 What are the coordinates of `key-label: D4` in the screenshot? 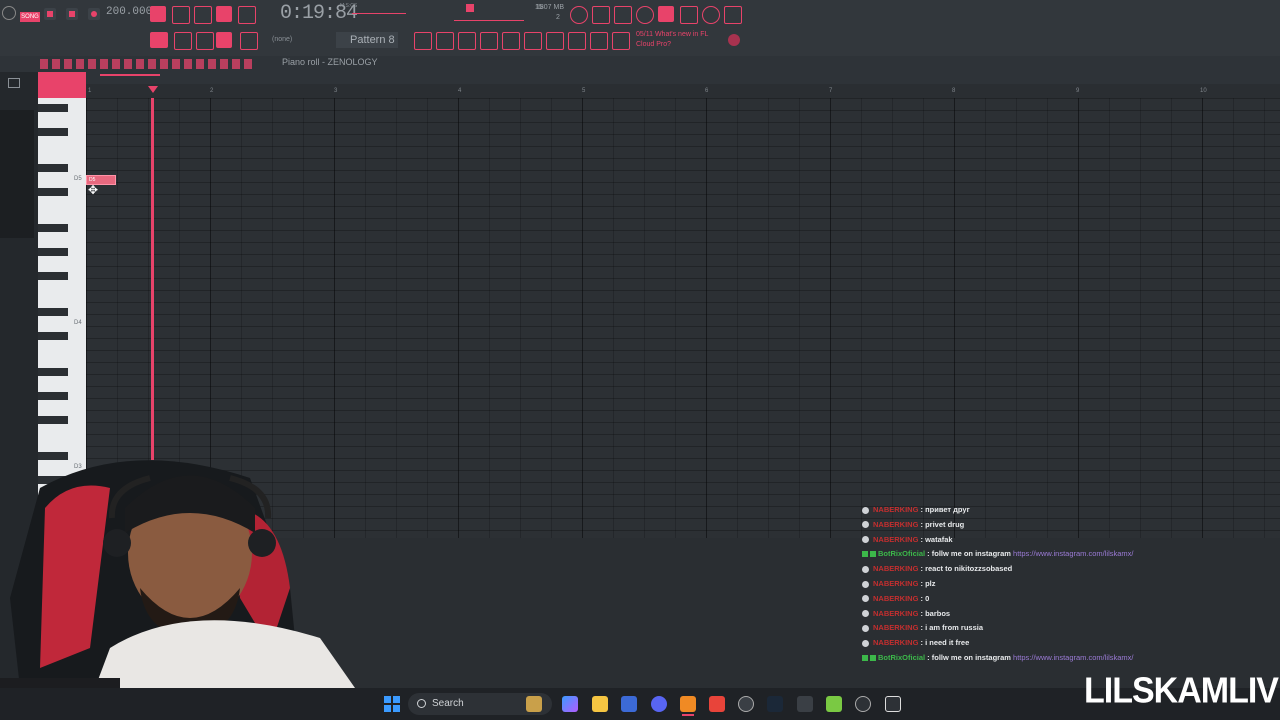 It's located at (78, 323).